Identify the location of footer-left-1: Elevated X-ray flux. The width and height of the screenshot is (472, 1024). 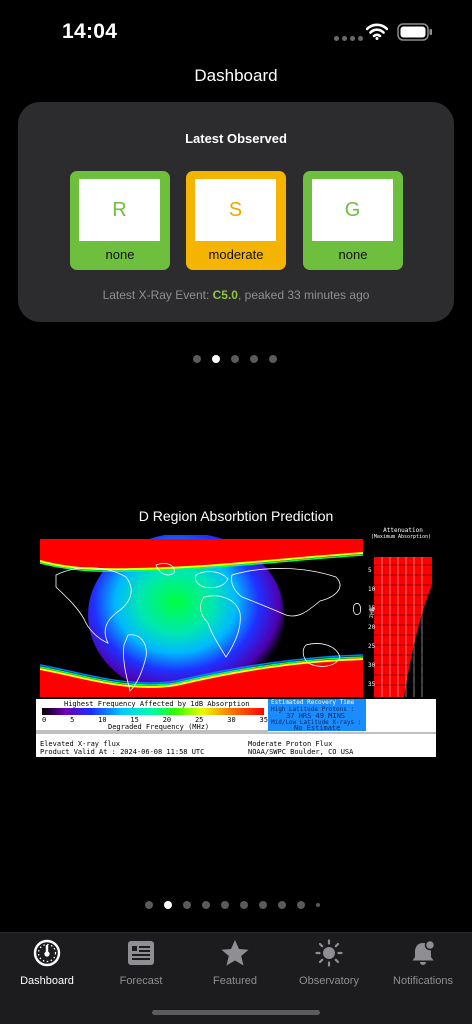
(80, 744).